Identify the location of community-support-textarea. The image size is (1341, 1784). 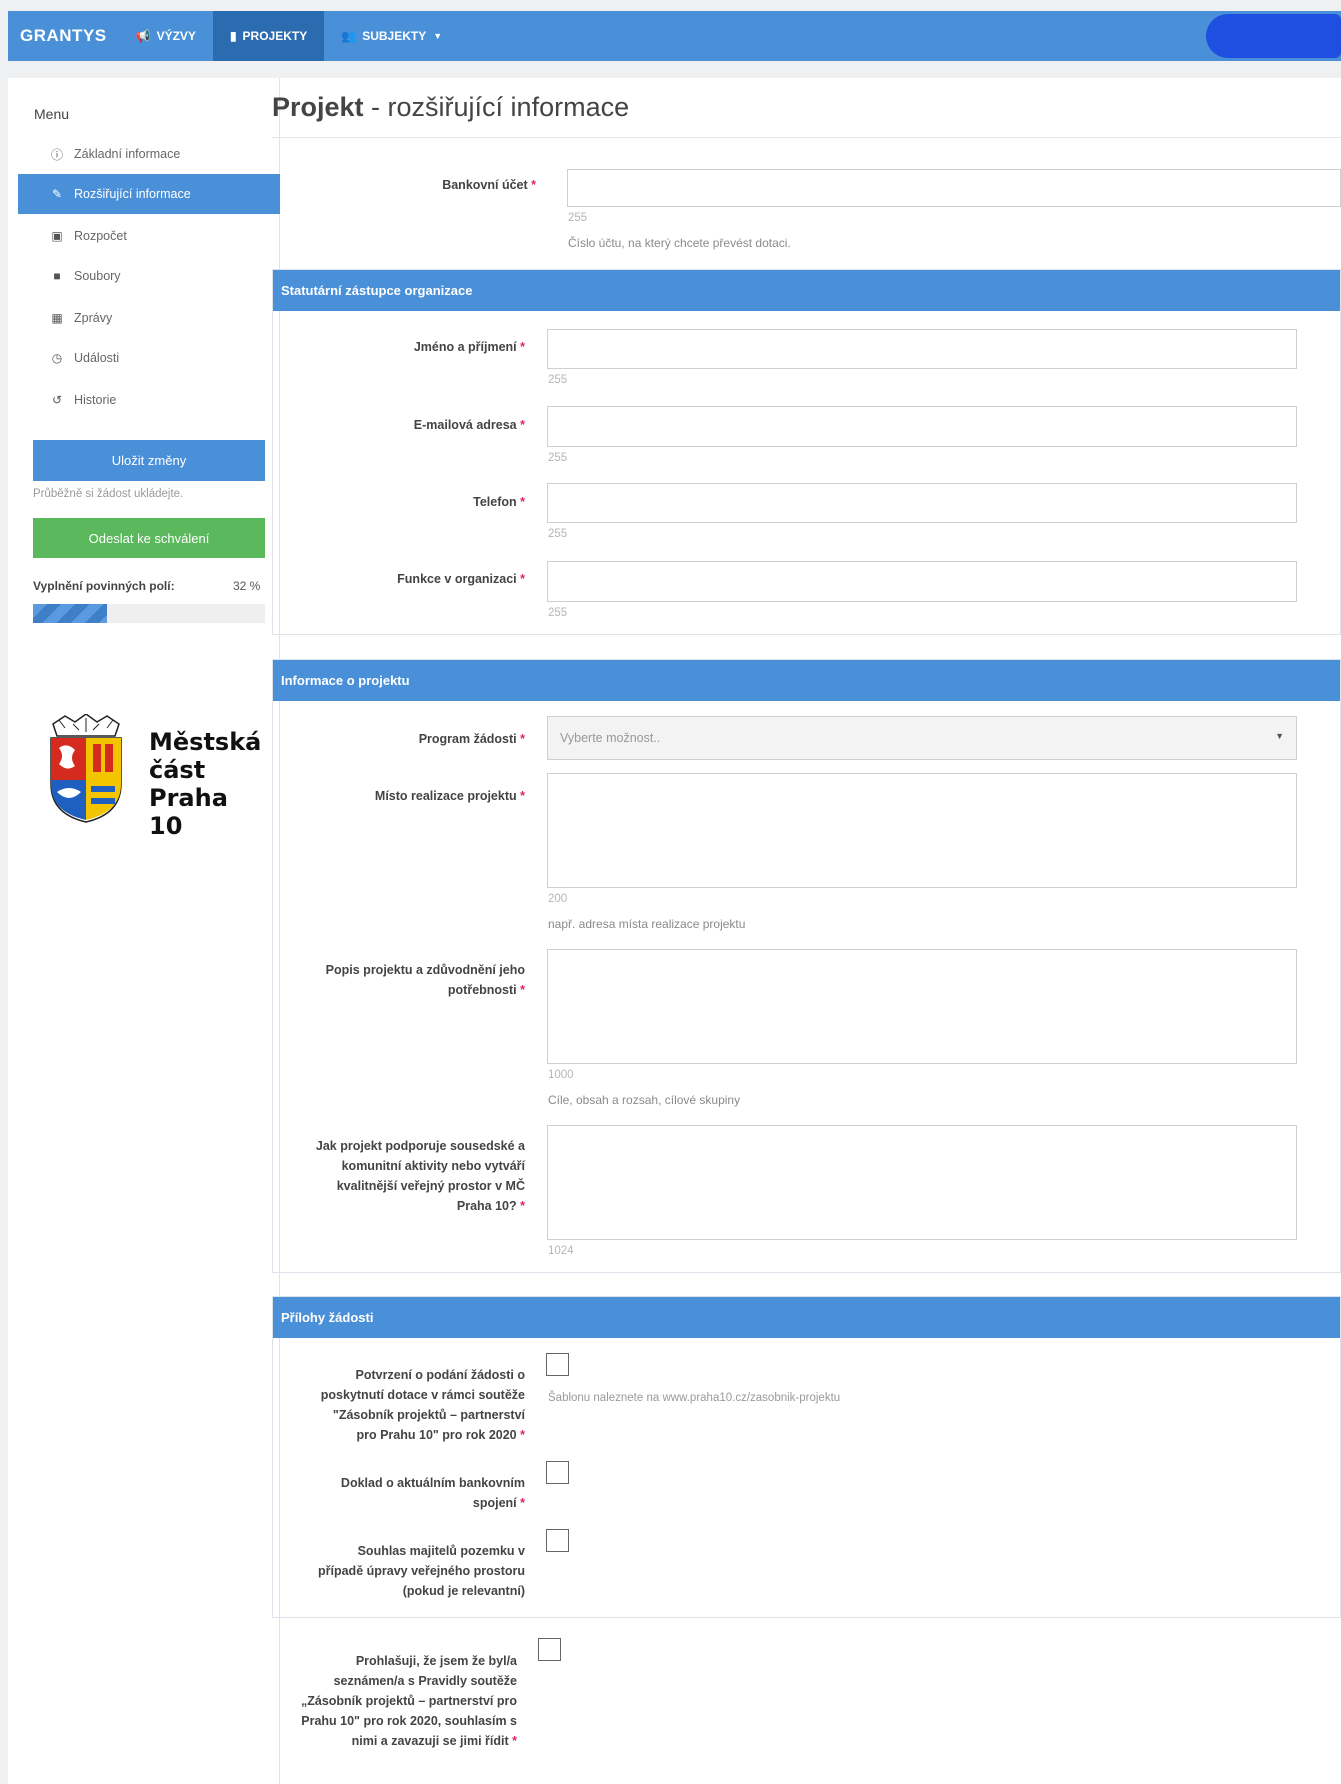
(922, 1182).